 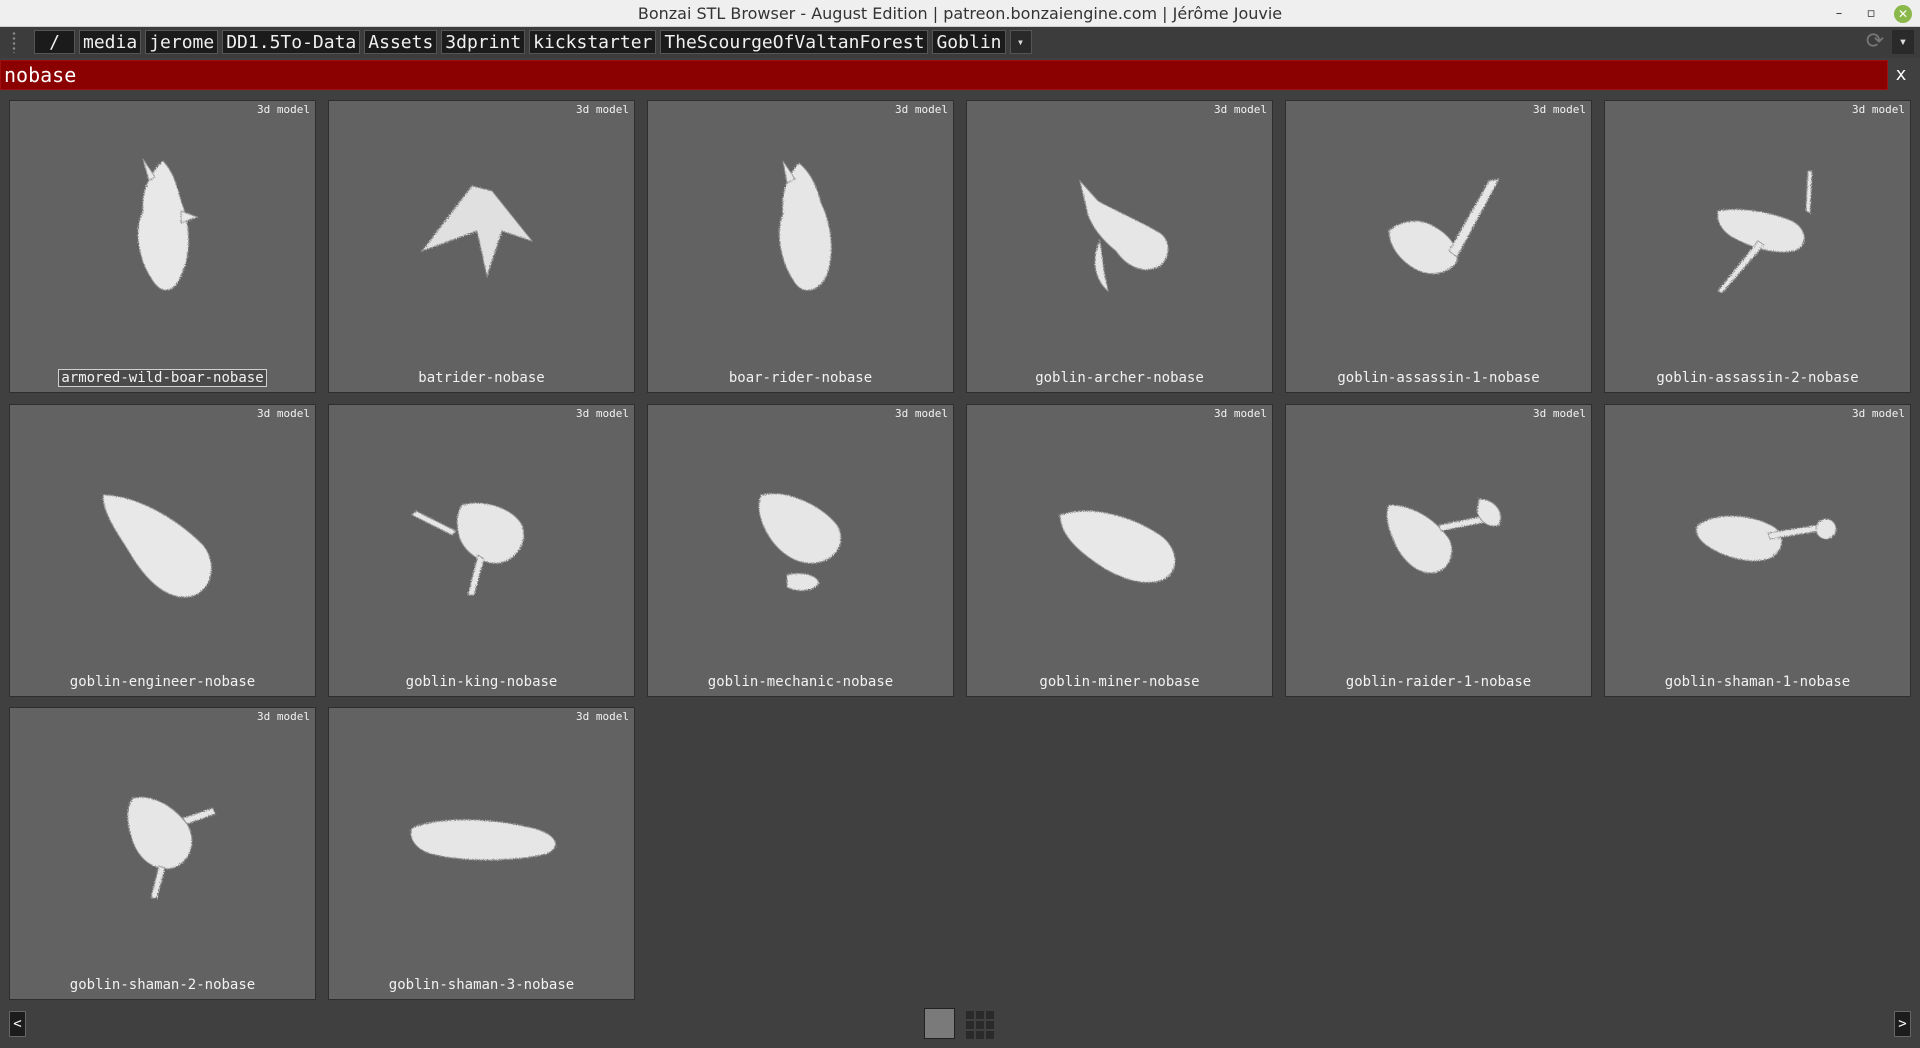 I want to click on model-tile: 3d model goblin-assassin-2-nobase, so click(x=1757, y=246).